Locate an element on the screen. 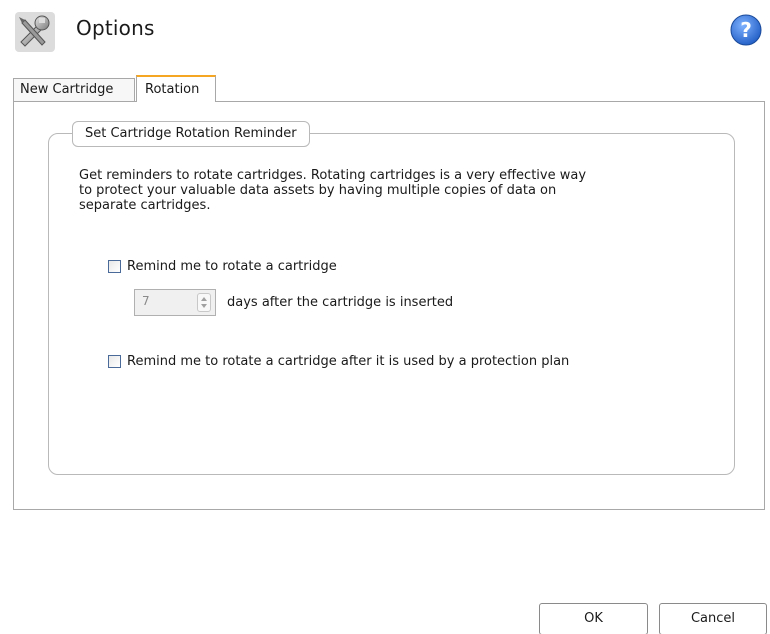 The height and width of the screenshot is (634, 770). chevron-up-icon is located at coordinates (204, 299).